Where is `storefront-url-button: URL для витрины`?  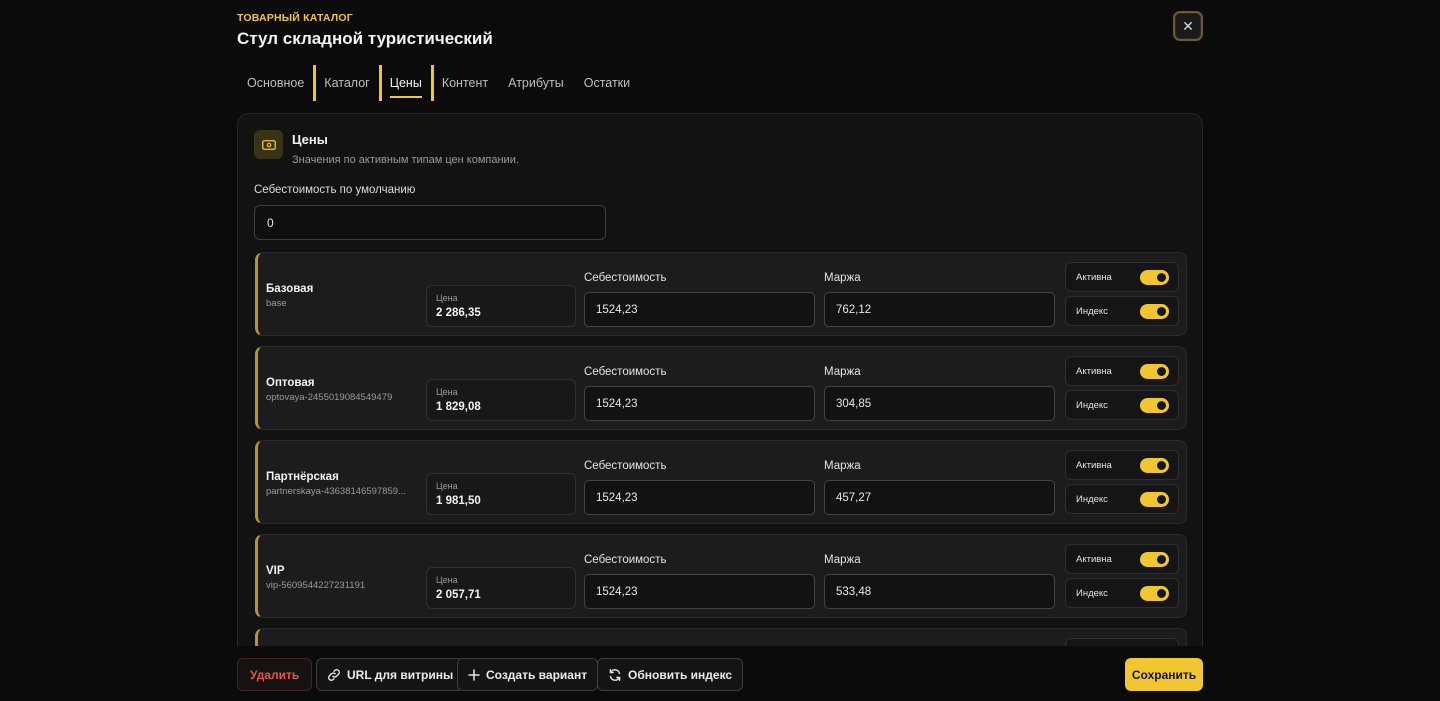
storefront-url-button: URL для витрины is located at coordinates (390, 674).